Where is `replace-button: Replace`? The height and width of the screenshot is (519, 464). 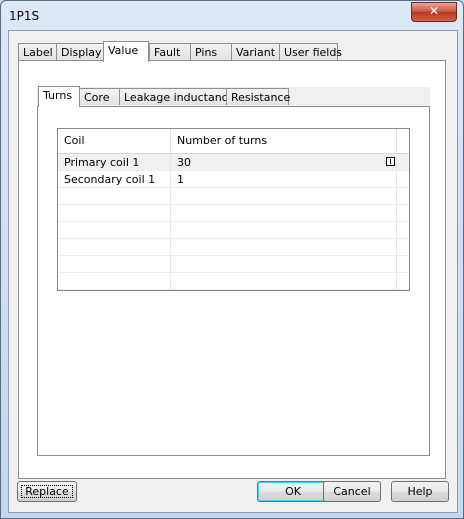
replace-button: Replace is located at coordinates (47, 491).